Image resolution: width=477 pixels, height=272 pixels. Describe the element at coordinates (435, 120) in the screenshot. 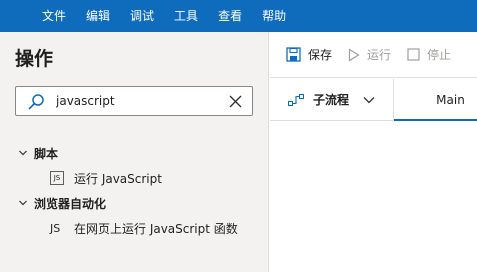

I see `active-tab-indicator` at that location.